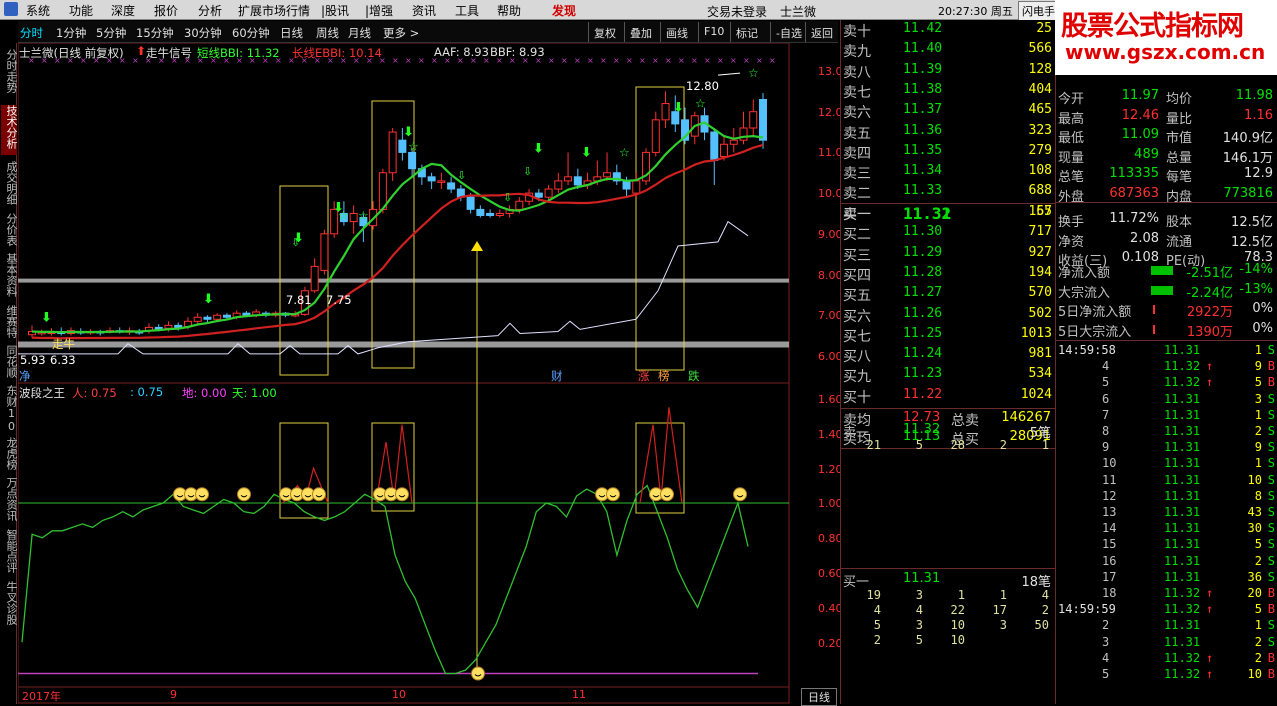 This screenshot has height=706, width=1277. I want to click on left-nav-7: 东财10, so click(9, 410).